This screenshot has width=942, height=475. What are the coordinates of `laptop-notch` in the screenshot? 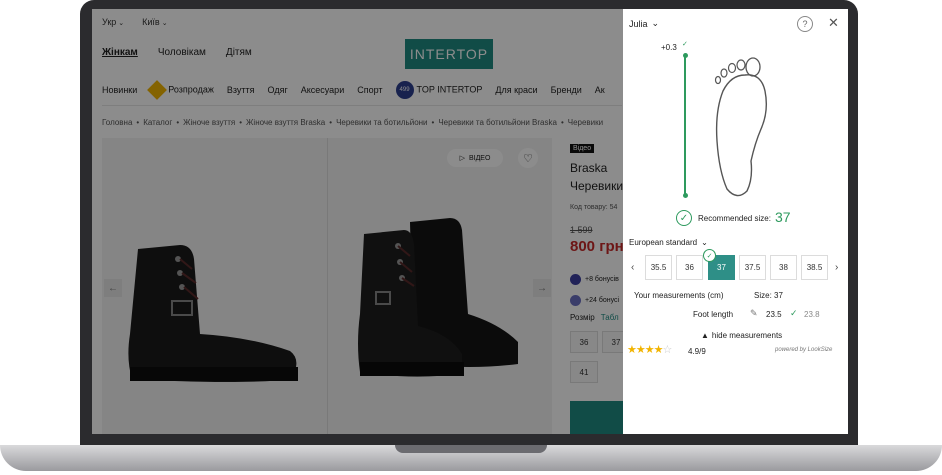 It's located at (471, 449).